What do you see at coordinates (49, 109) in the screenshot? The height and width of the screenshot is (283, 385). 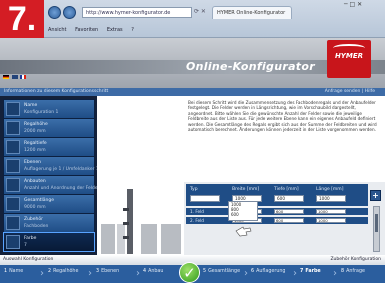 I see `sidebar-item-name: Name Konfiguration 1` at bounding box center [49, 109].